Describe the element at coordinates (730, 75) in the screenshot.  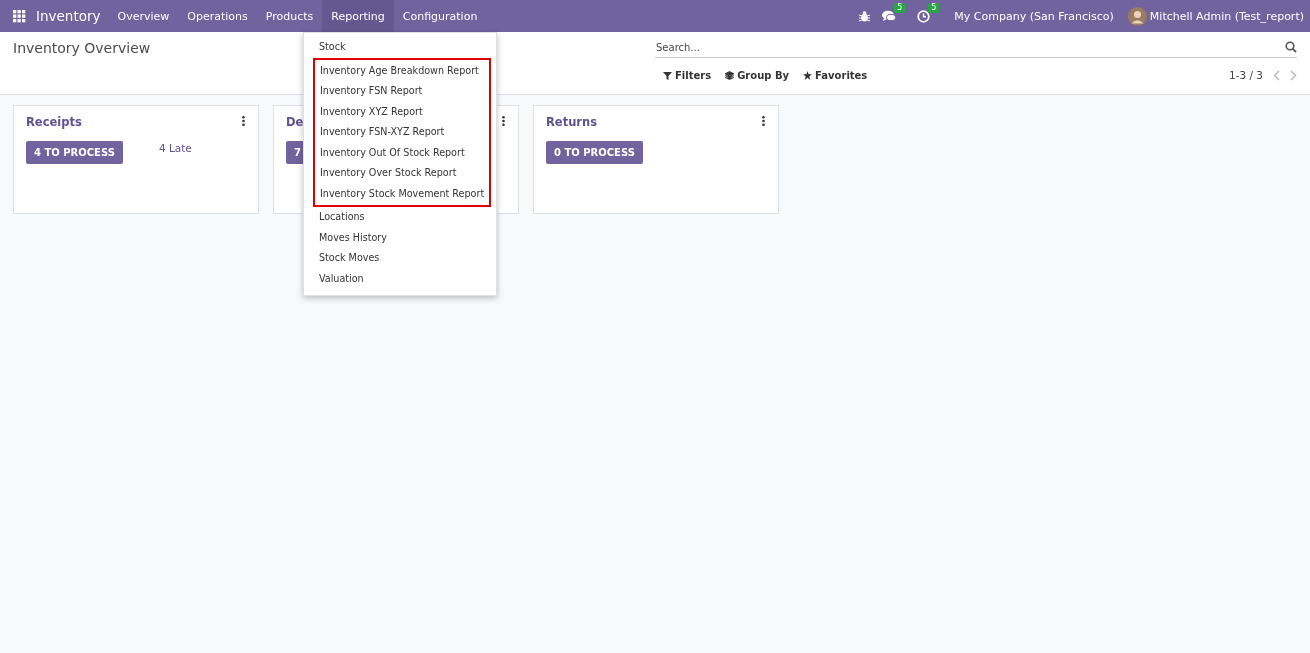
I see `layers-icon` at that location.